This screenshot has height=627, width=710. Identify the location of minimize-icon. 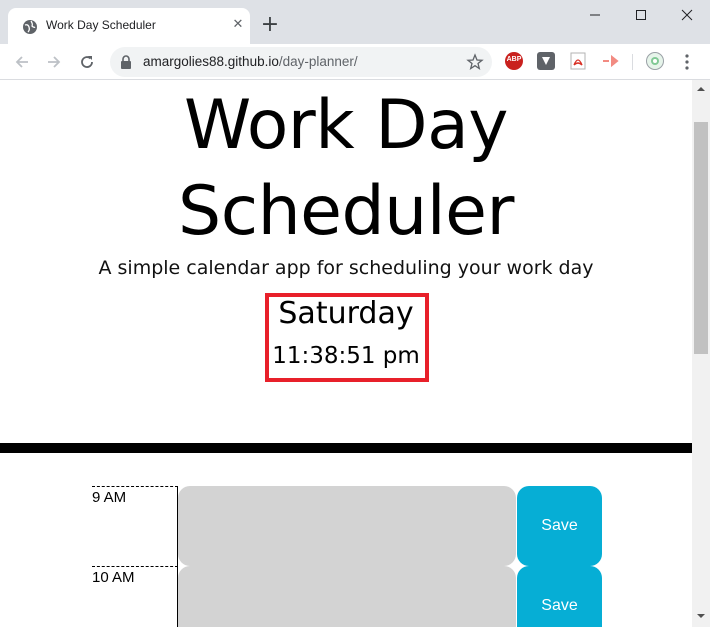
(595, 15).